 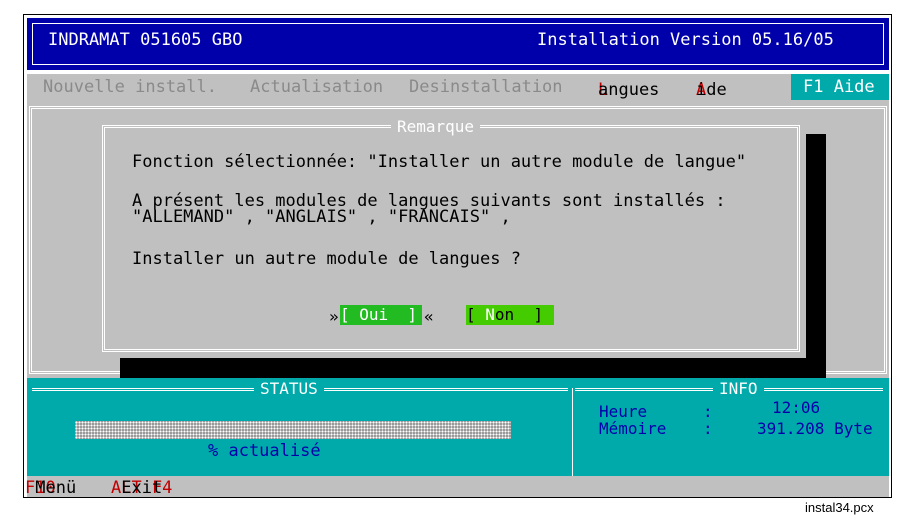 What do you see at coordinates (145, 40) in the screenshot?
I see `app-id: INDRAMAT 051605 GBO` at bounding box center [145, 40].